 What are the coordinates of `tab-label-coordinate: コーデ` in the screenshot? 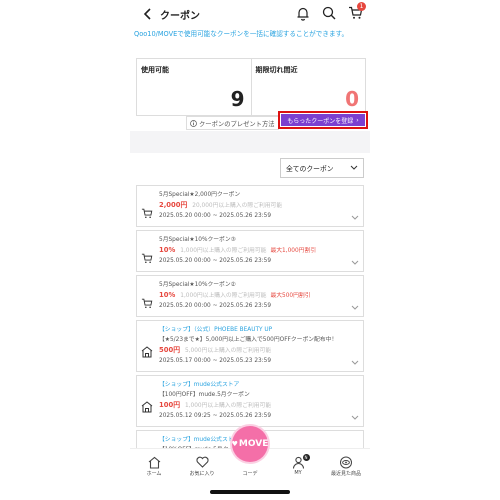 It's located at (250, 474).